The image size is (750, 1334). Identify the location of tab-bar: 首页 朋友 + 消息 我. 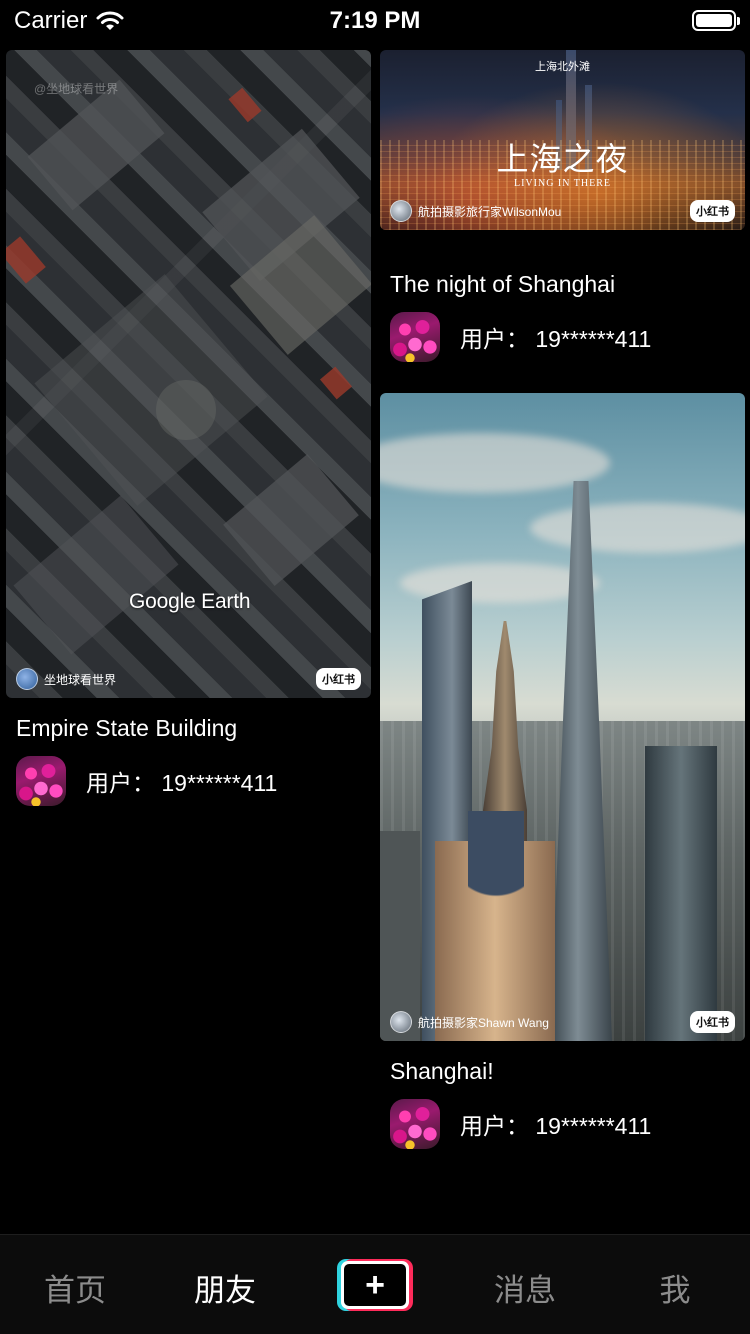
(375, 1284).